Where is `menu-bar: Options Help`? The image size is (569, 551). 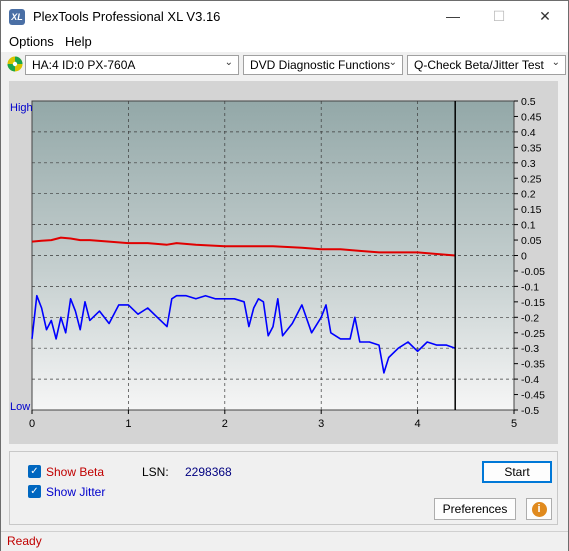
menu-bar: Options Help is located at coordinates (284, 42).